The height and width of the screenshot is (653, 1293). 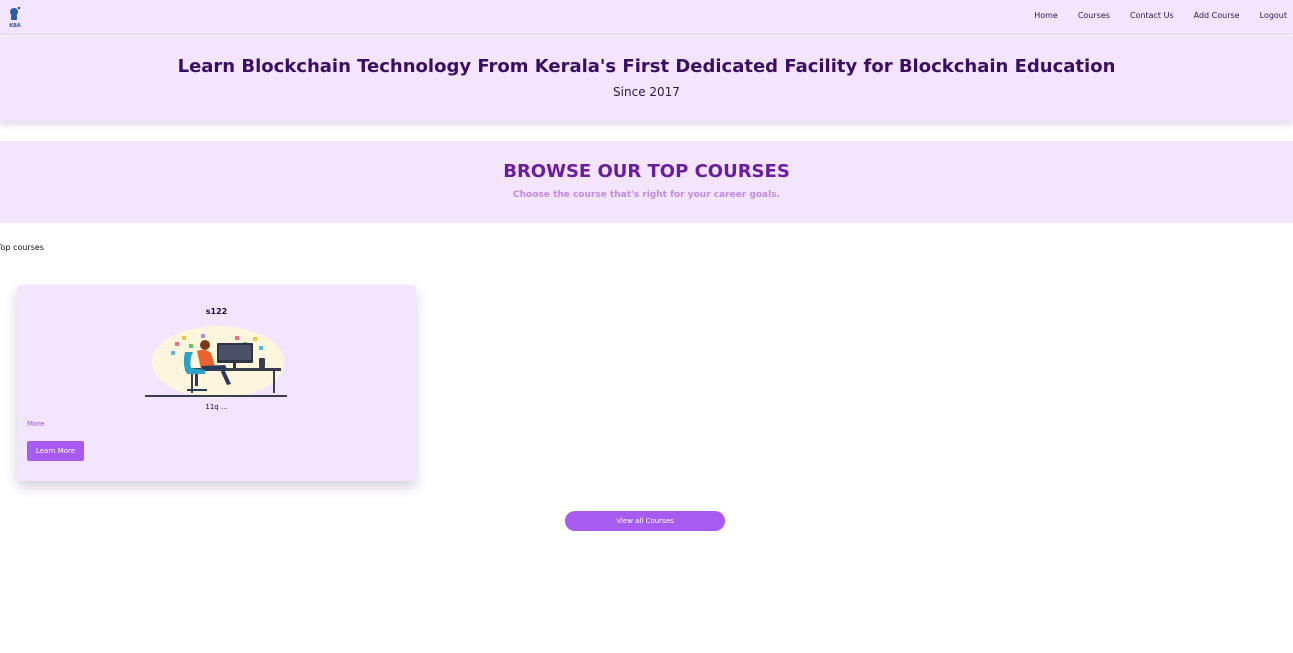 What do you see at coordinates (1217, 16) in the screenshot?
I see `nav-link-add-course: Add Course` at bounding box center [1217, 16].